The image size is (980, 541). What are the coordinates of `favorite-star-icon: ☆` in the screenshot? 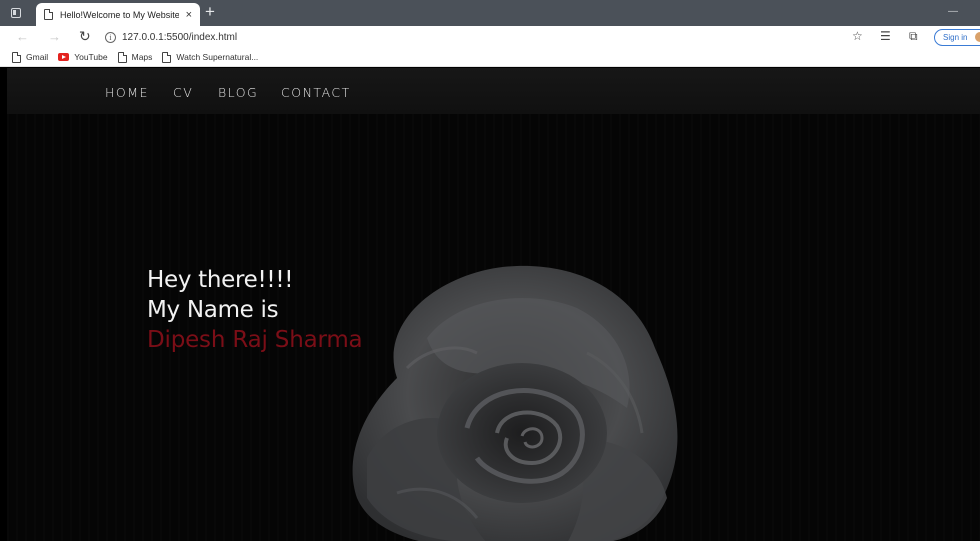 It's located at (857, 36).